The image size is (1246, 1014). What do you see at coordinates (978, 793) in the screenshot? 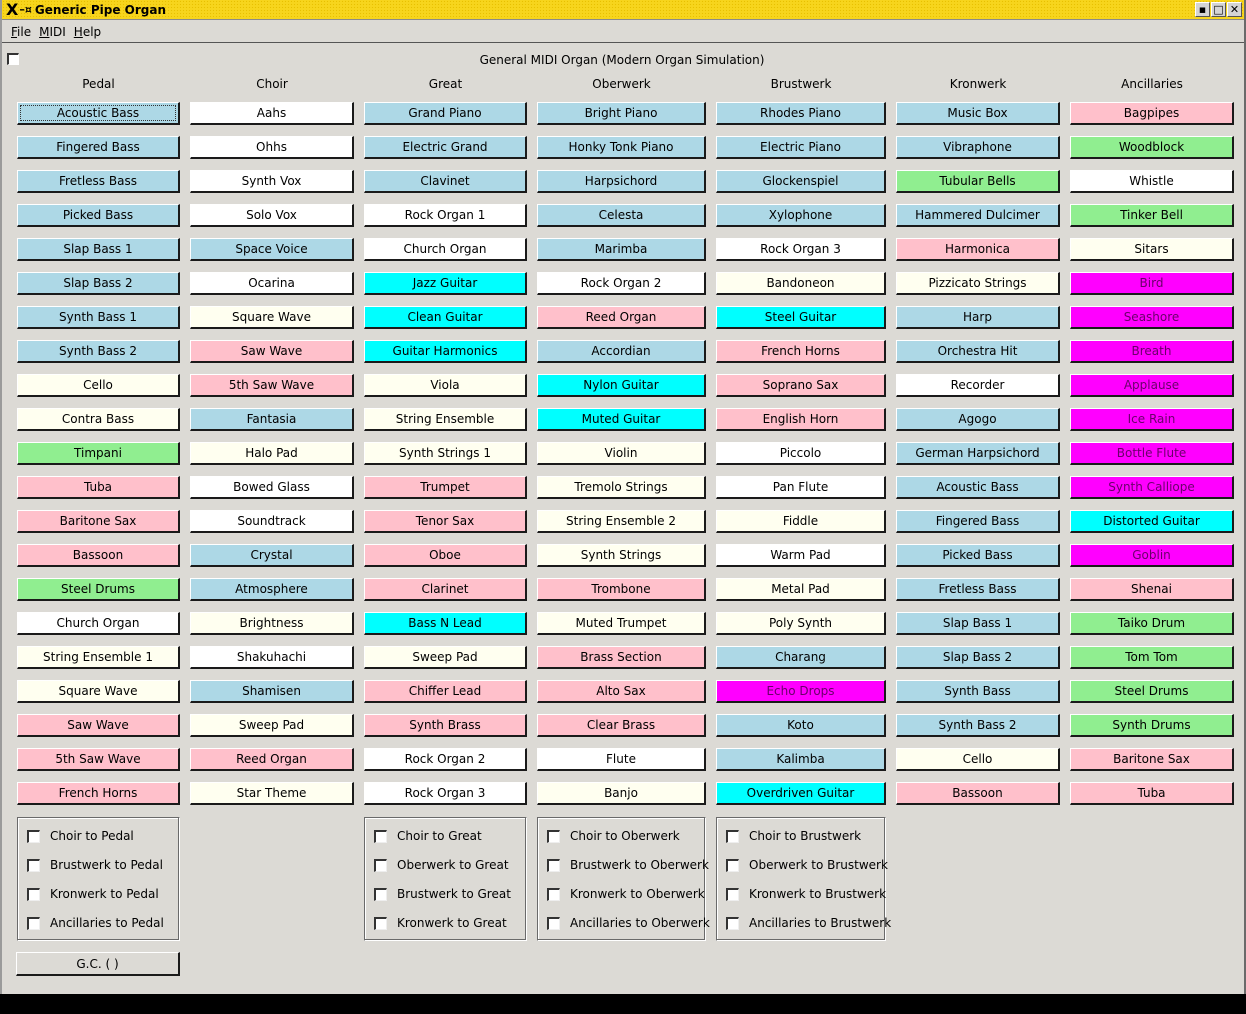
I see `stop-button-kronwerk-bassoon: Bassoon` at bounding box center [978, 793].